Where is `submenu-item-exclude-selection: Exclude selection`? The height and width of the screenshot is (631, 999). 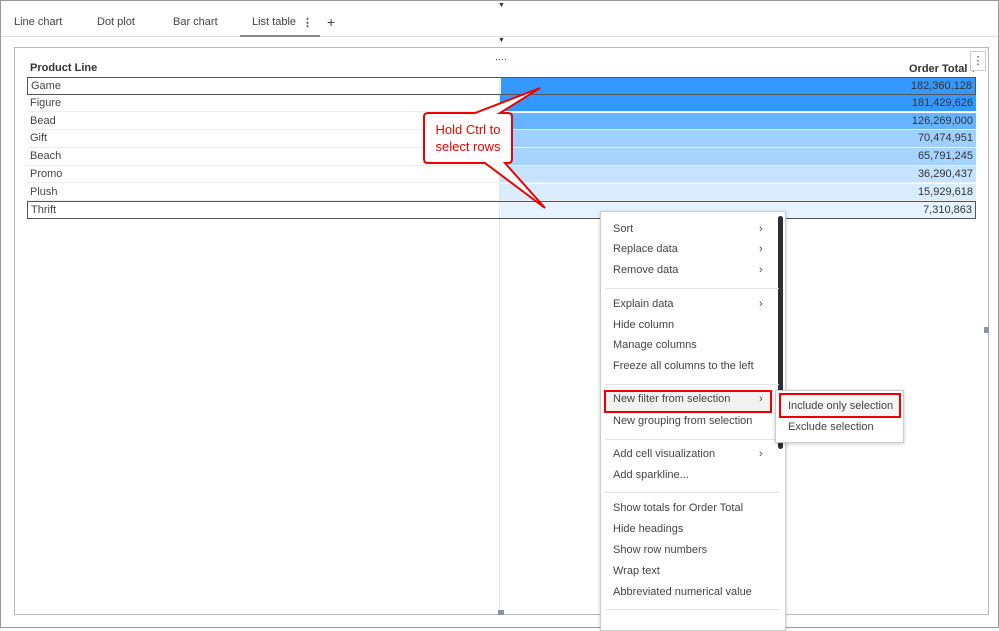
submenu-item-exclude-selection: Exclude selection is located at coordinates (831, 427).